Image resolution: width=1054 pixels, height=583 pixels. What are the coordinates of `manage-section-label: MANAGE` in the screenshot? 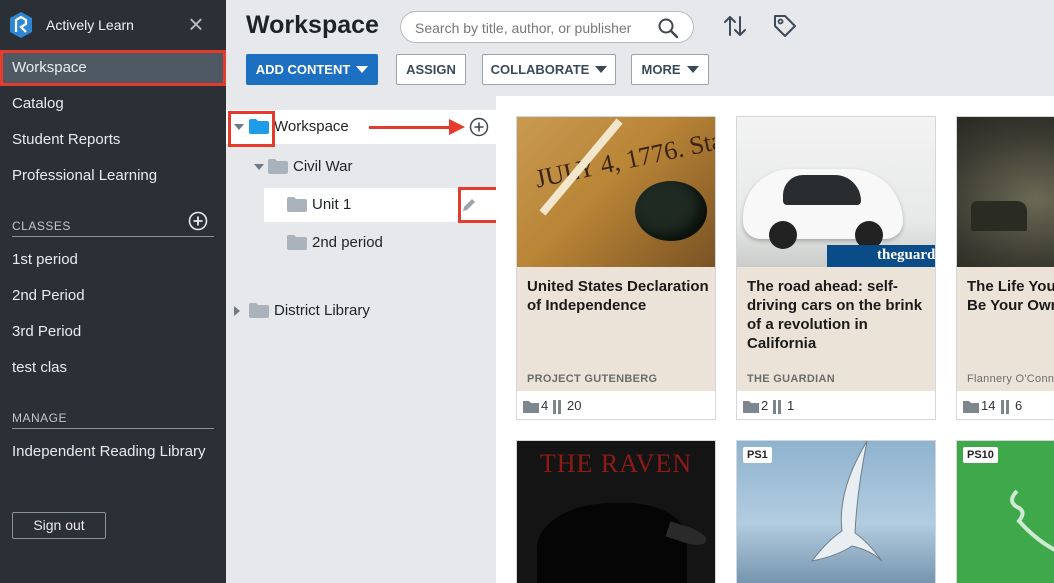 It's located at (40, 418).